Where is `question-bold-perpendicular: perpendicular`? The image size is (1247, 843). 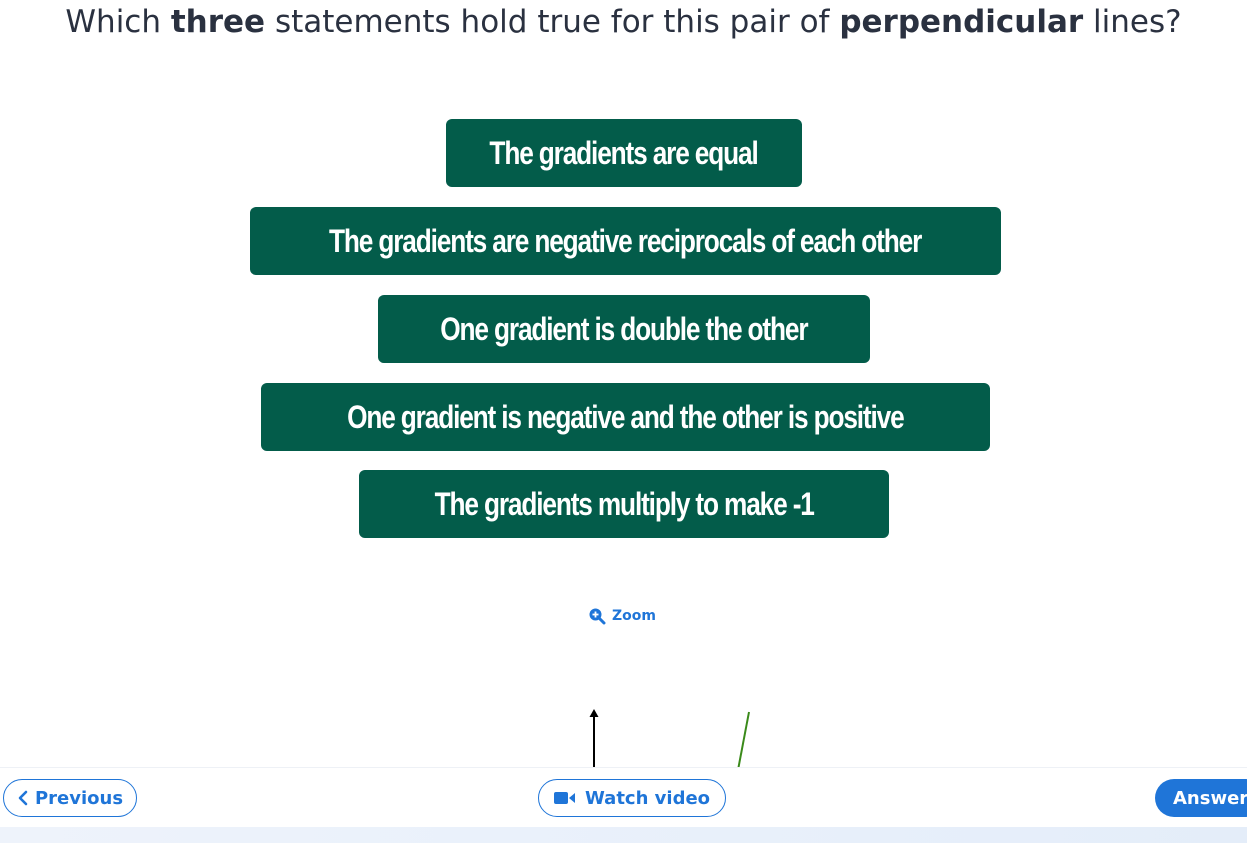 question-bold-perpendicular: perpendicular is located at coordinates (961, 22).